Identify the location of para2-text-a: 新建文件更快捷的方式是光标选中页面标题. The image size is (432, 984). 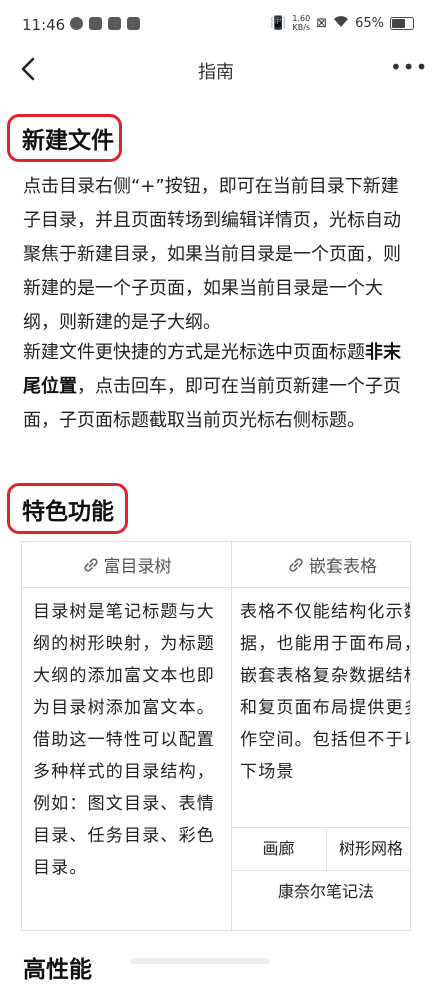
(194, 352).